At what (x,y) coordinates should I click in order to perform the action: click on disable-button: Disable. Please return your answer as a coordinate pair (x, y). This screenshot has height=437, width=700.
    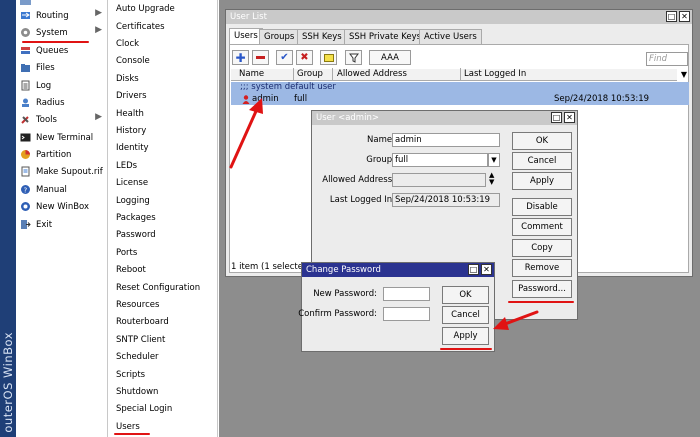
    Looking at the image, I should click on (542, 207).